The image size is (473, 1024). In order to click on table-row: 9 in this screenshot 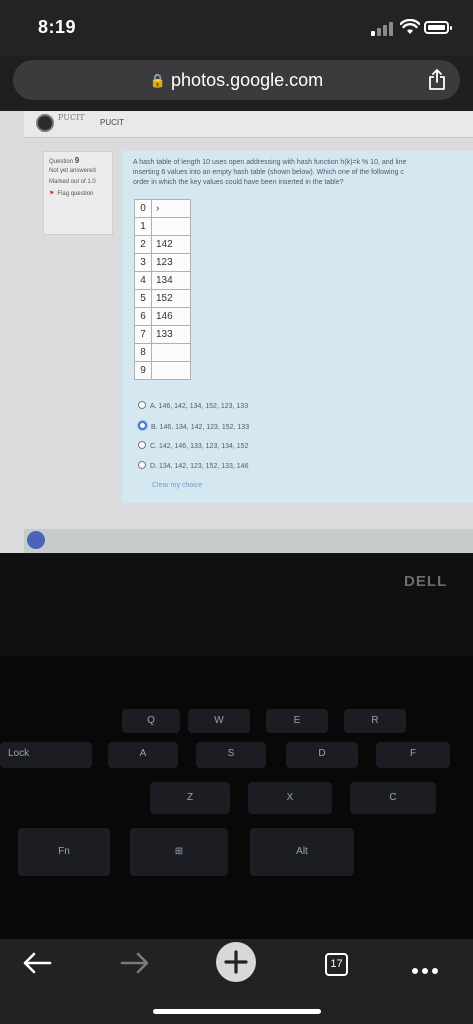, I will do `click(162, 370)`.